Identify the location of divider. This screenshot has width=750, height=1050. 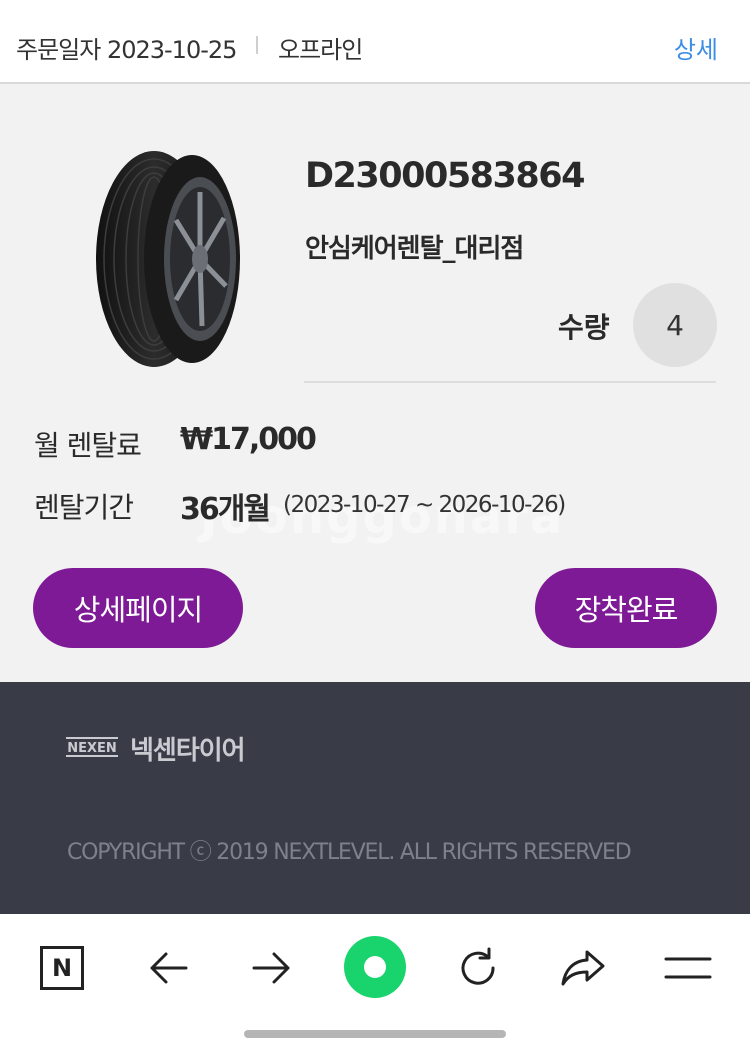
(510, 382).